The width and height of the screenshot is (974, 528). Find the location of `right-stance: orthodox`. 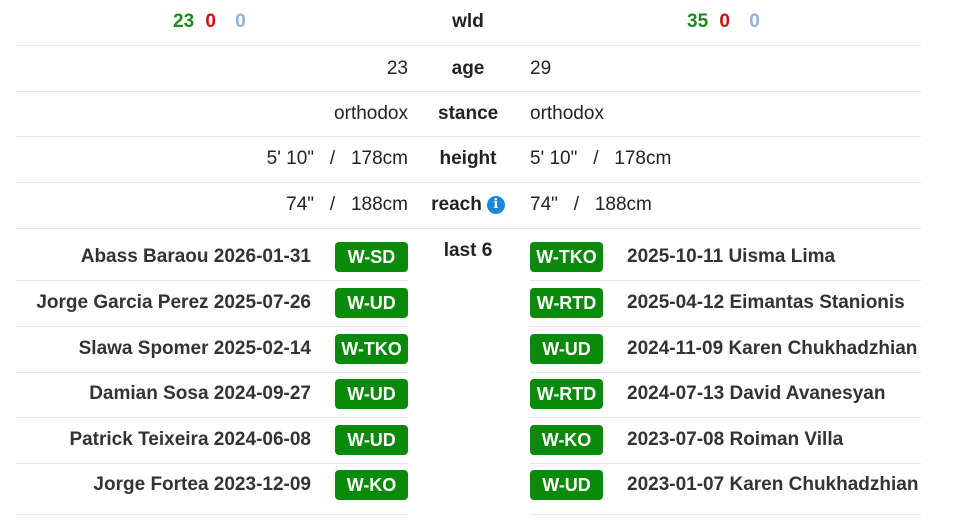

right-stance: orthodox is located at coordinates (567, 113).